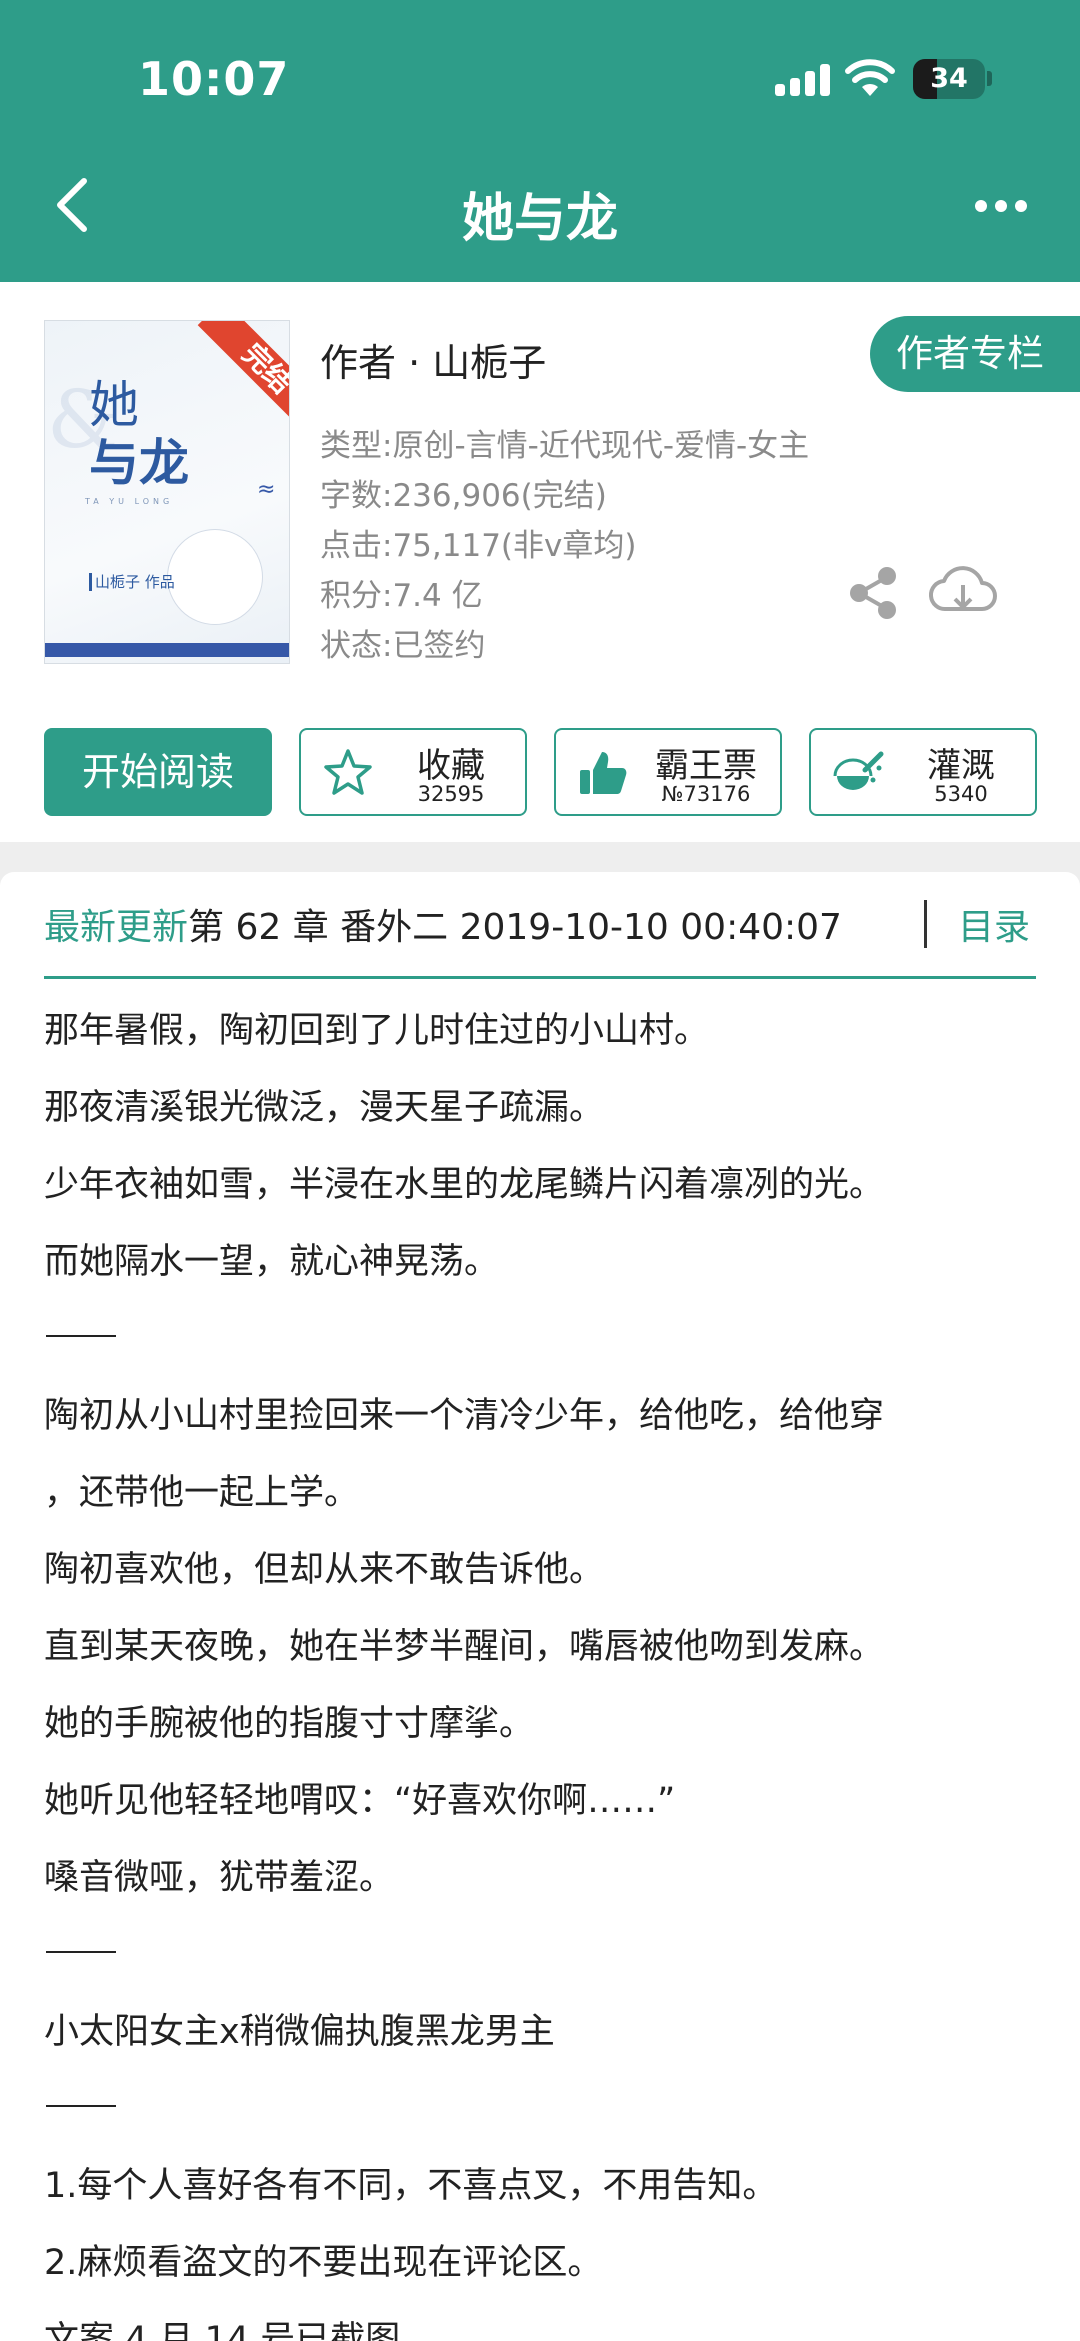 The image size is (1080, 2341). What do you see at coordinates (706, 794) in the screenshot?
I see `vote-count: №73176` at bounding box center [706, 794].